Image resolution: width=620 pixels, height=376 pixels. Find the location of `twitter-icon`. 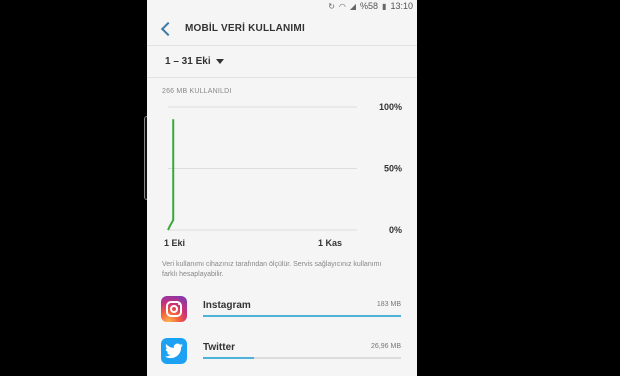

twitter-icon is located at coordinates (174, 351).